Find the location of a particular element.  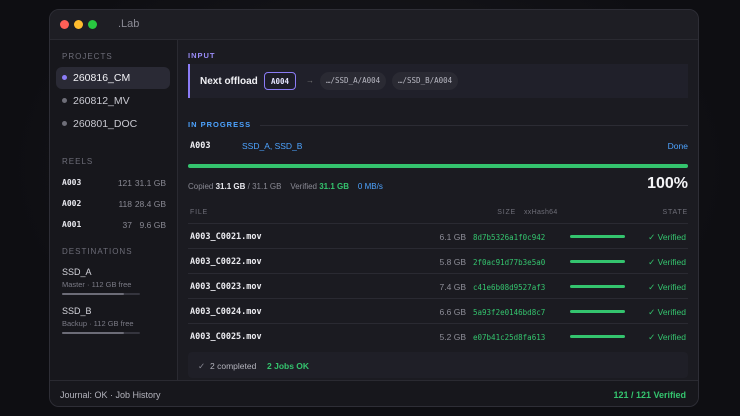

project-name: 260816_CM is located at coordinates (102, 78).